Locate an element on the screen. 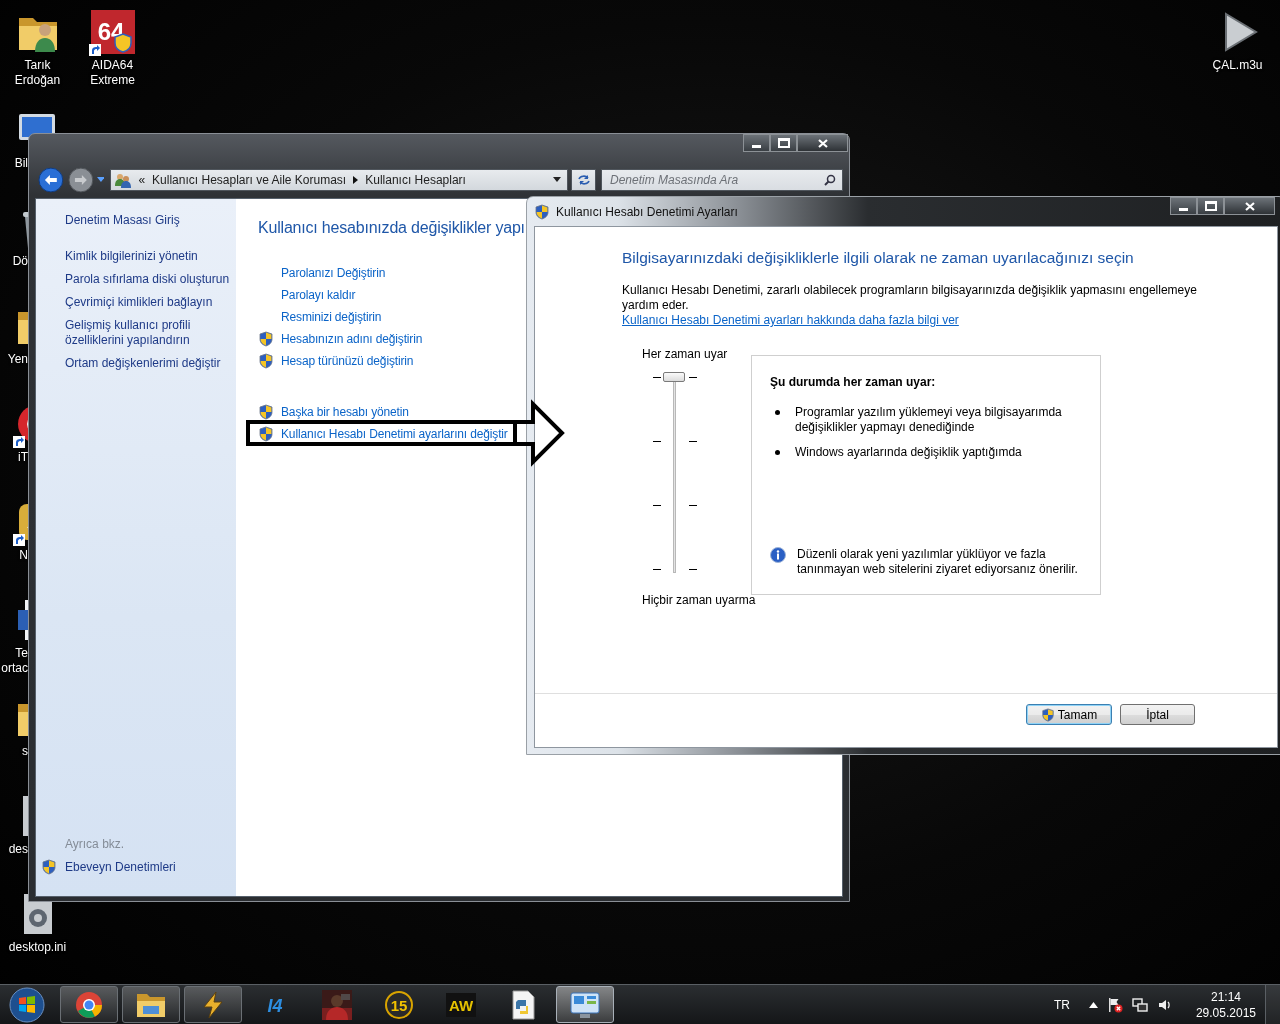 The height and width of the screenshot is (1024, 1280). clock-time: 21:14 is located at coordinates (1225, 996).